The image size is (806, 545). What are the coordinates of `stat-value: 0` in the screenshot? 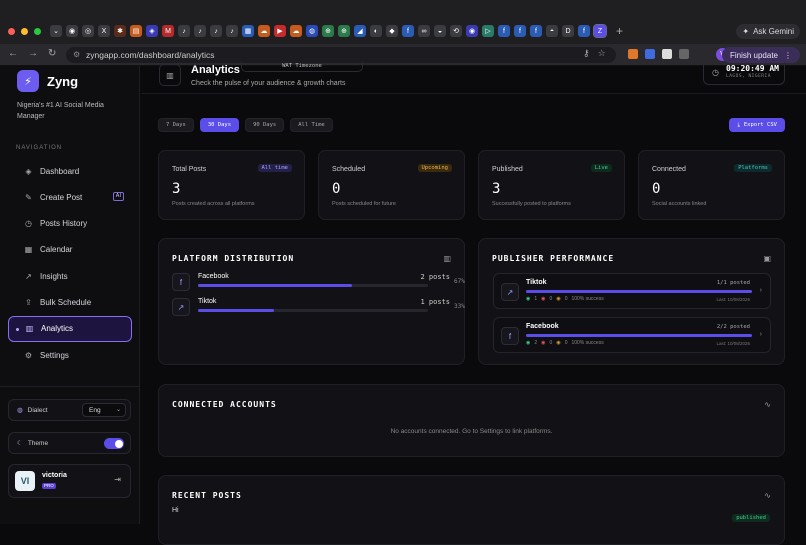 It's located at (656, 189).